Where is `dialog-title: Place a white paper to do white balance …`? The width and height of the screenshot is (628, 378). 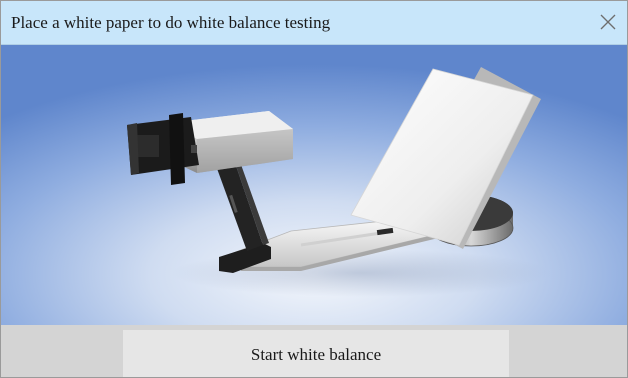 dialog-title: Place a white paper to do white balance … is located at coordinates (171, 22).